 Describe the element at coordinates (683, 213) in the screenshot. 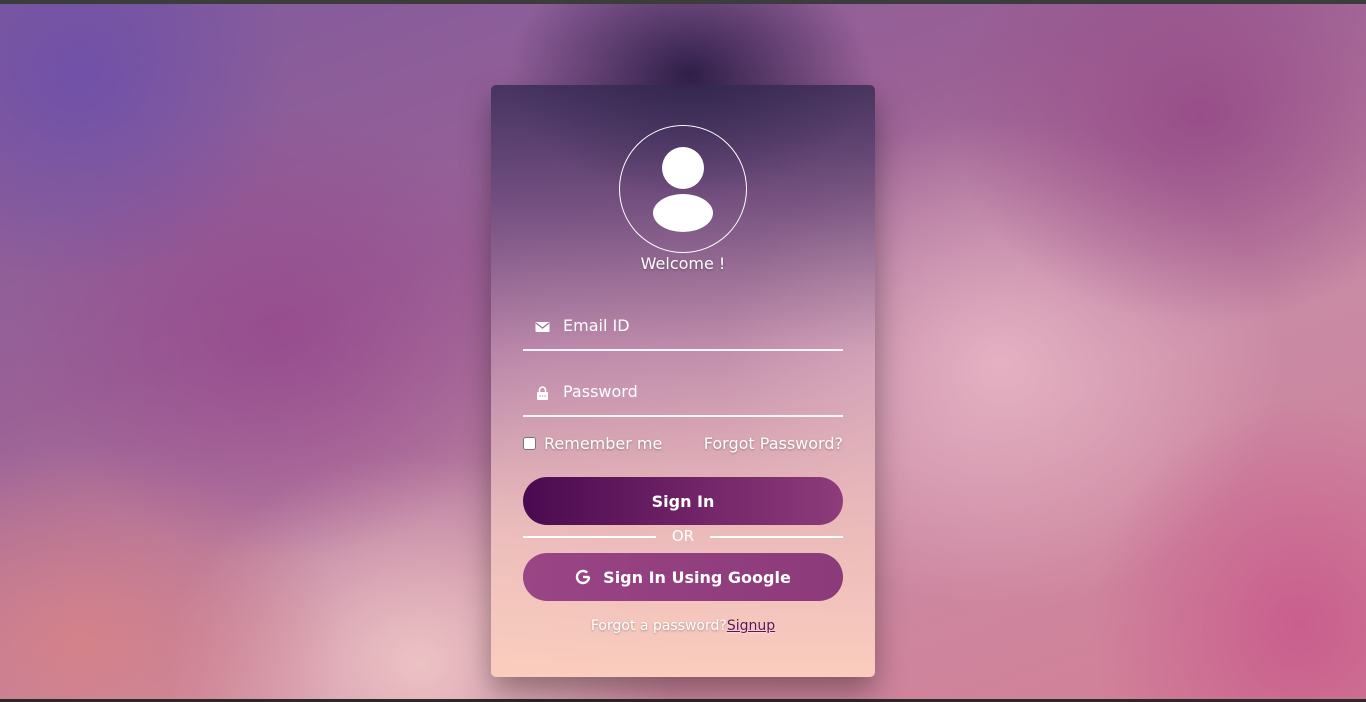

I see `avatar-body` at that location.